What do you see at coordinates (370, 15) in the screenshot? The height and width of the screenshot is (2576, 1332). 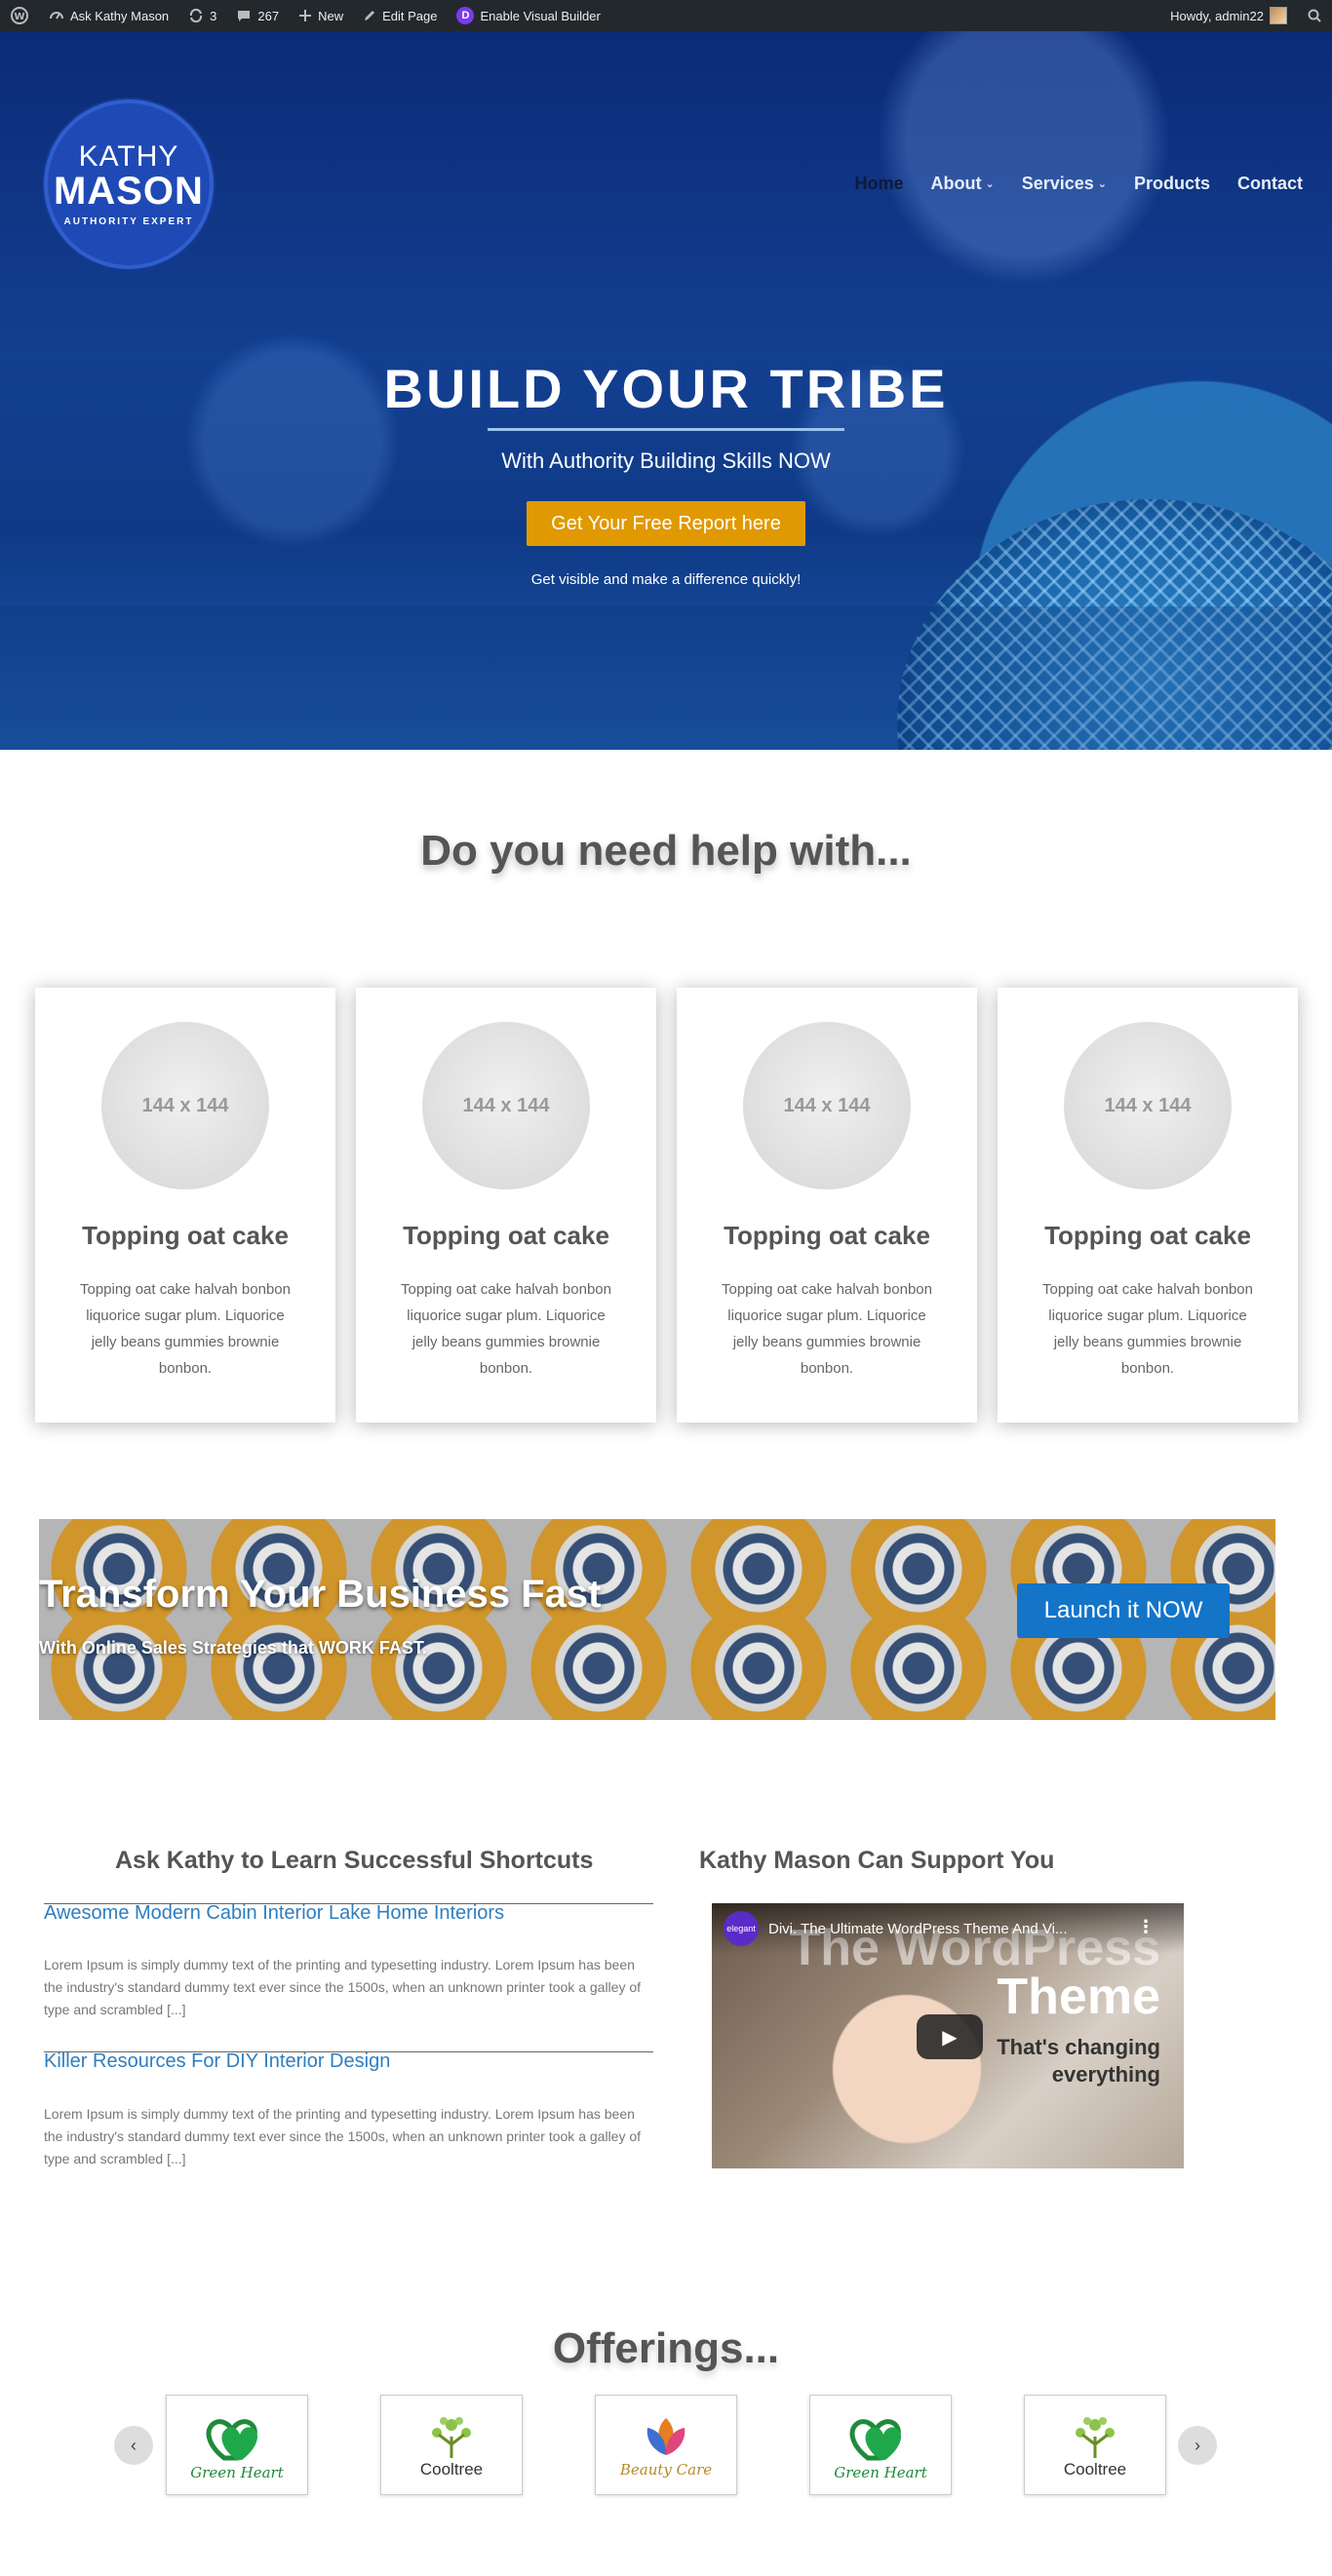 I see `pencil-icon` at bounding box center [370, 15].